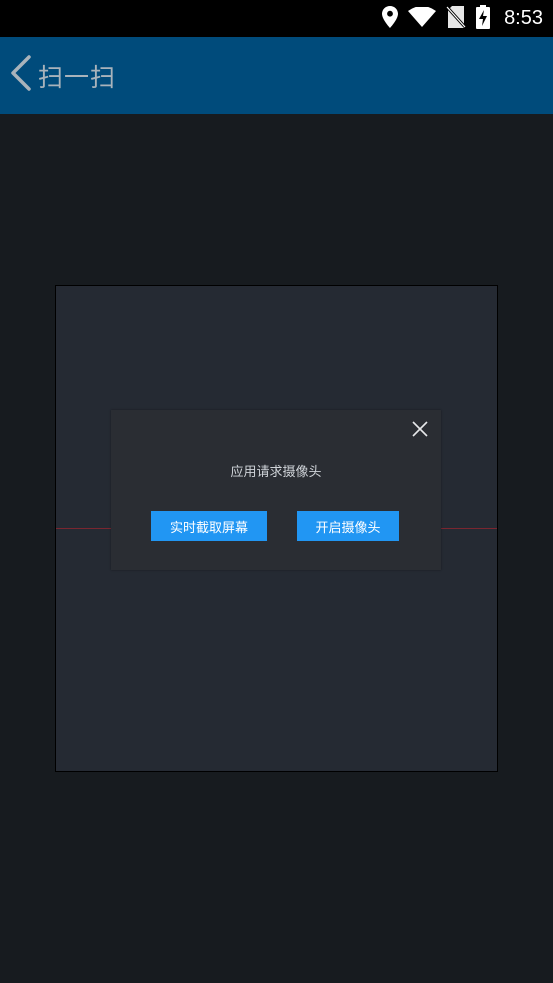 This screenshot has width=553, height=983. I want to click on wifi-icon, so click(422, 18).